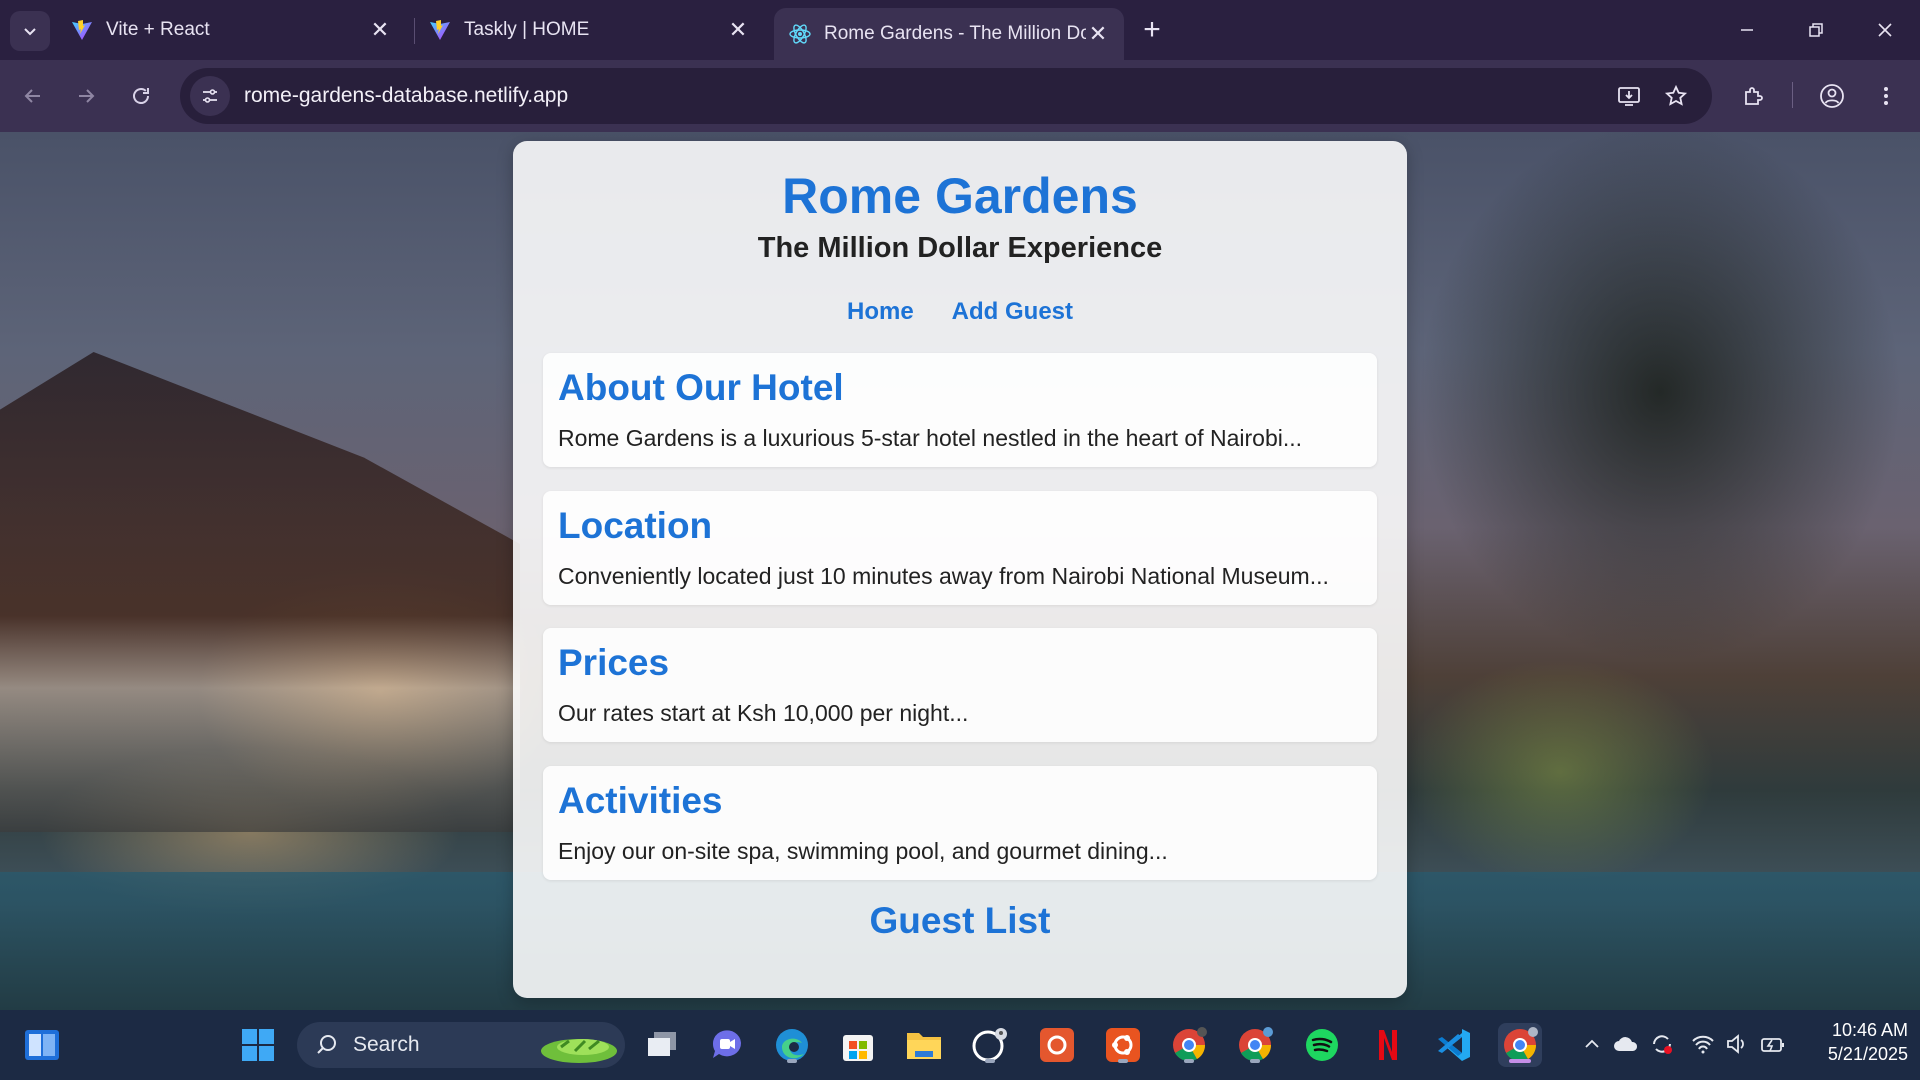 Image resolution: width=1920 pixels, height=1080 pixels. Describe the element at coordinates (1189, 1045) in the screenshot. I see `chrome-profile-1-button` at that location.